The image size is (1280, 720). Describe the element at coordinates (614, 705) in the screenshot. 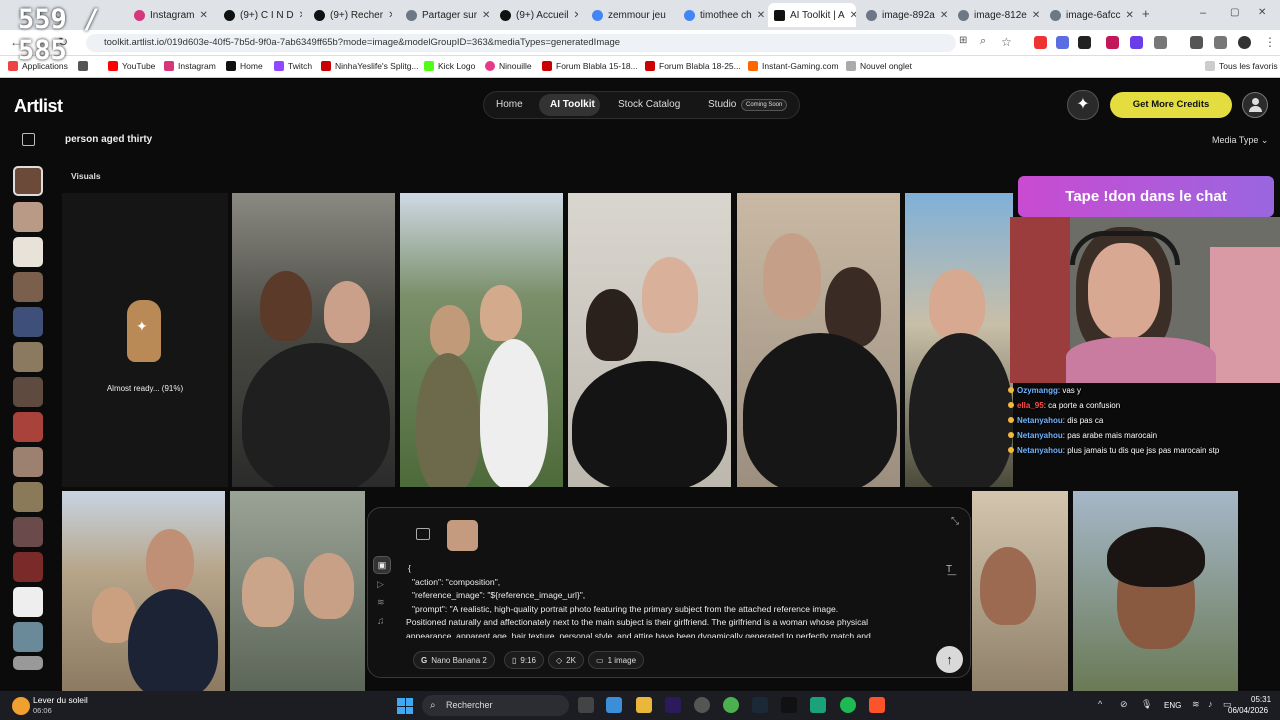

I see `copilot-icon` at that location.